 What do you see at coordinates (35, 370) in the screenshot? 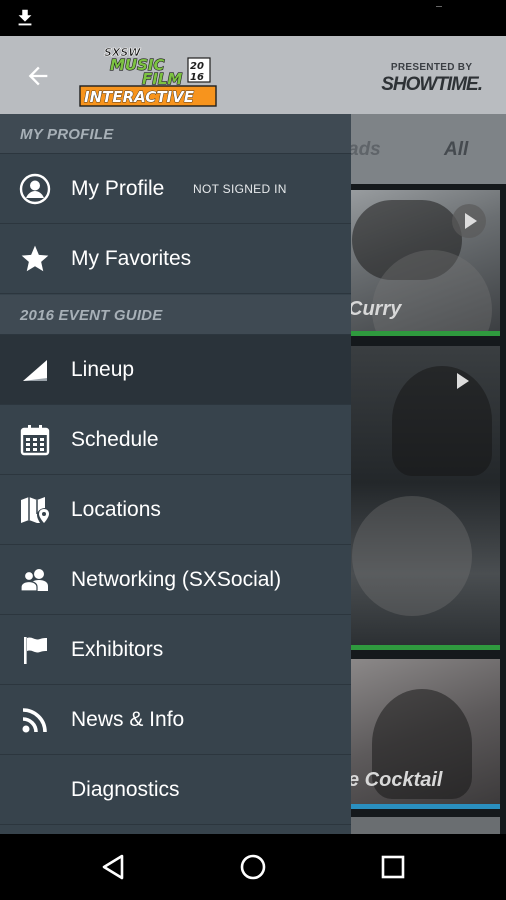
I see `lineup-icon` at bounding box center [35, 370].